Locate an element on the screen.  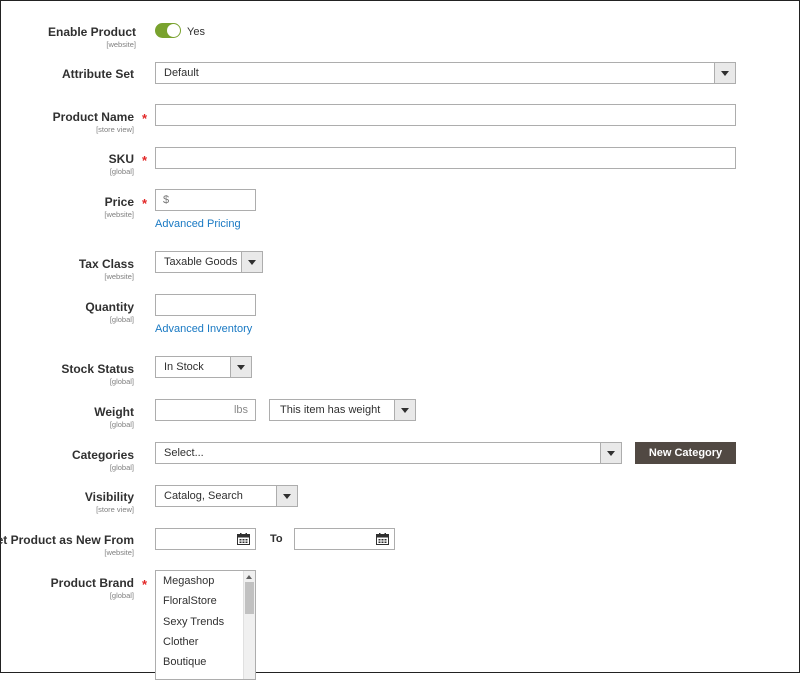
advanced-pricing-link: Advanced Pricing is located at coordinates (198, 224).